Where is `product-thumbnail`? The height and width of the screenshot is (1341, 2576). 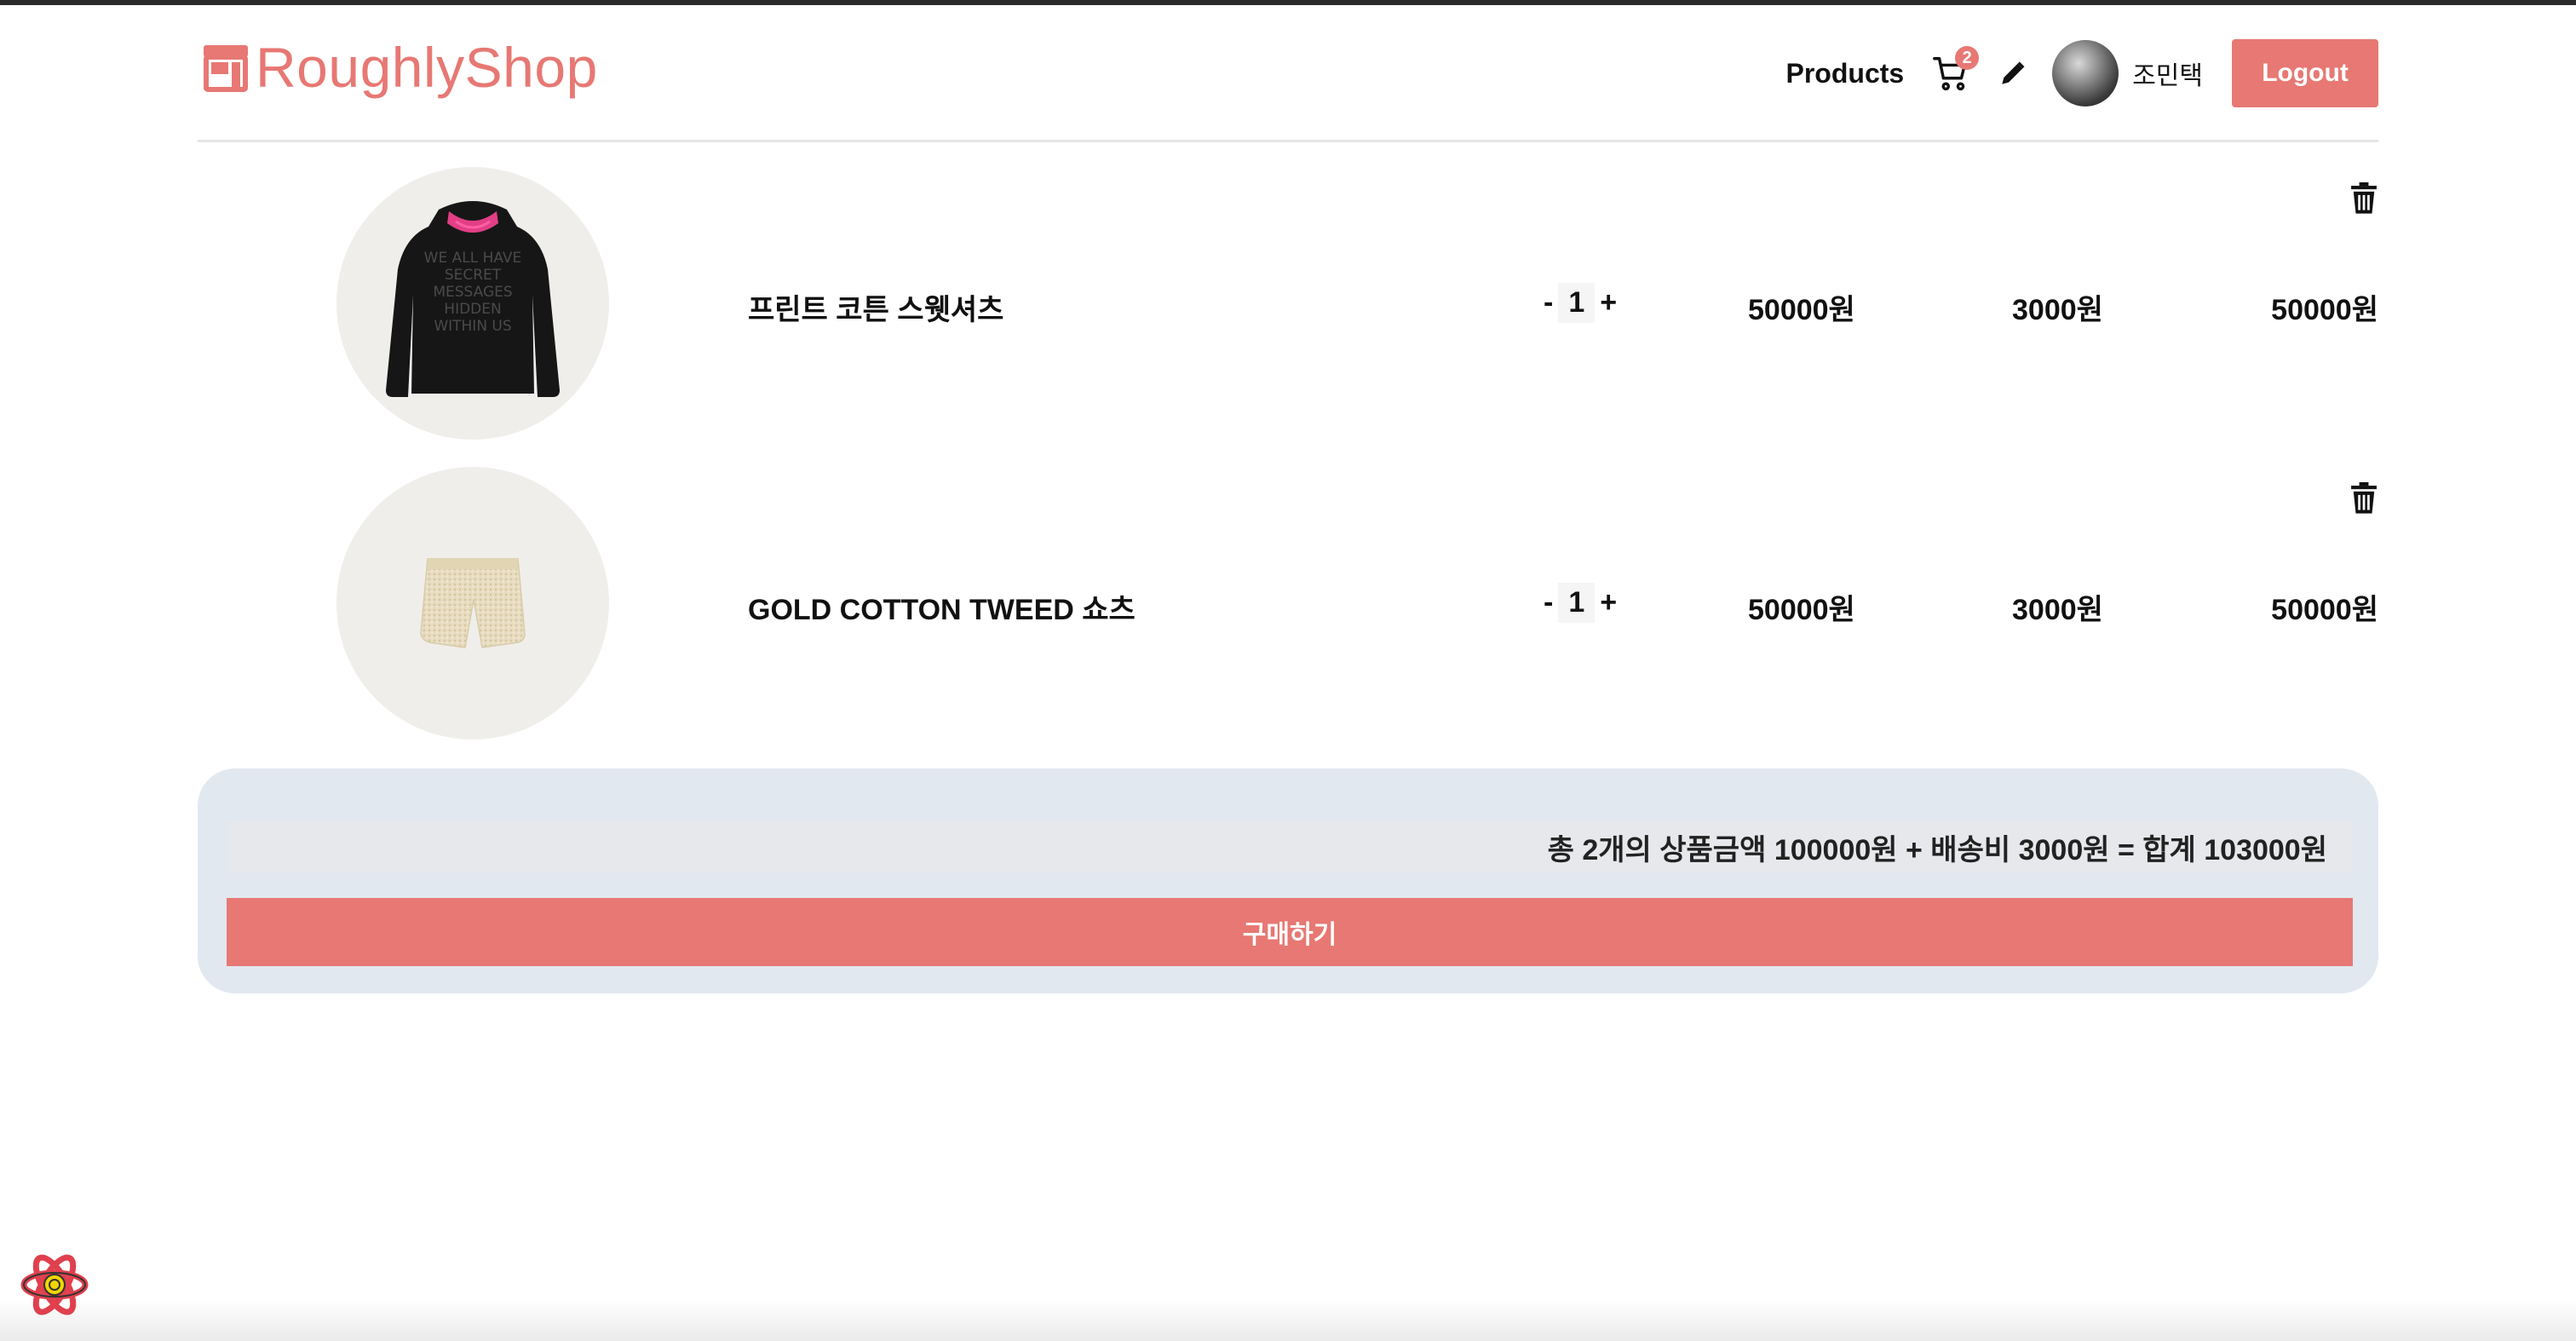 product-thumbnail is located at coordinates (473, 603).